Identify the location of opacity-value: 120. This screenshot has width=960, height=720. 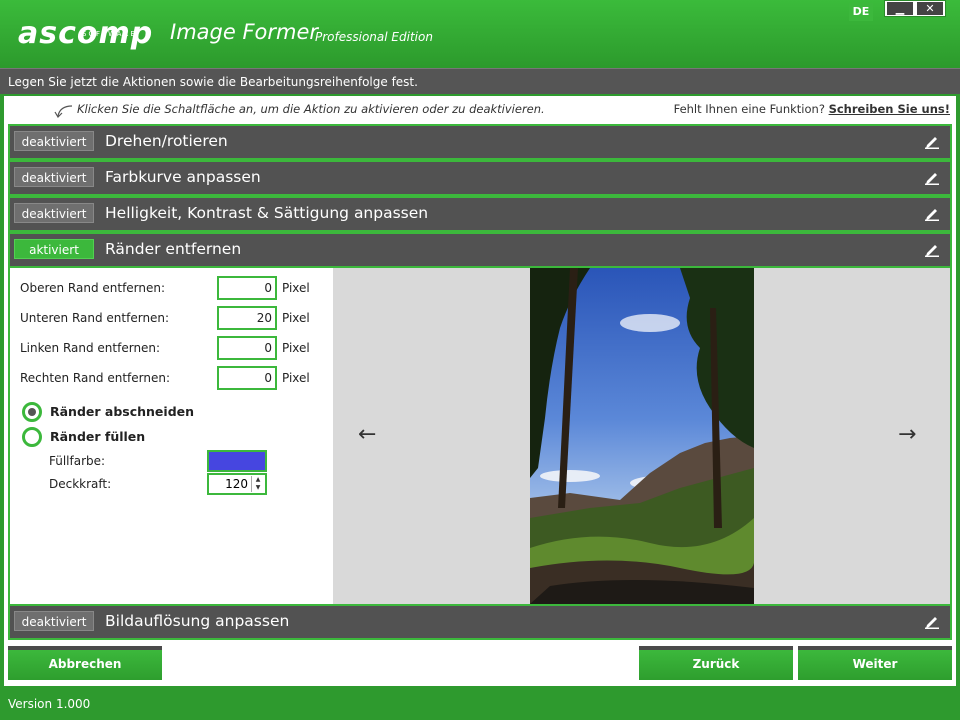
(236, 484).